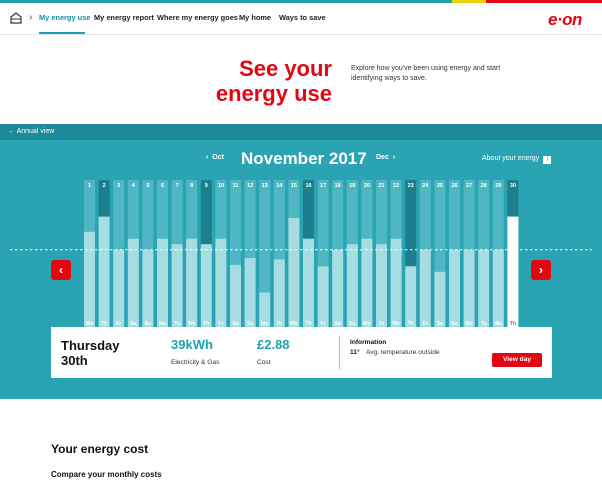  What do you see at coordinates (147, 186) in the screenshot?
I see `day-number-label: 5` at bounding box center [147, 186].